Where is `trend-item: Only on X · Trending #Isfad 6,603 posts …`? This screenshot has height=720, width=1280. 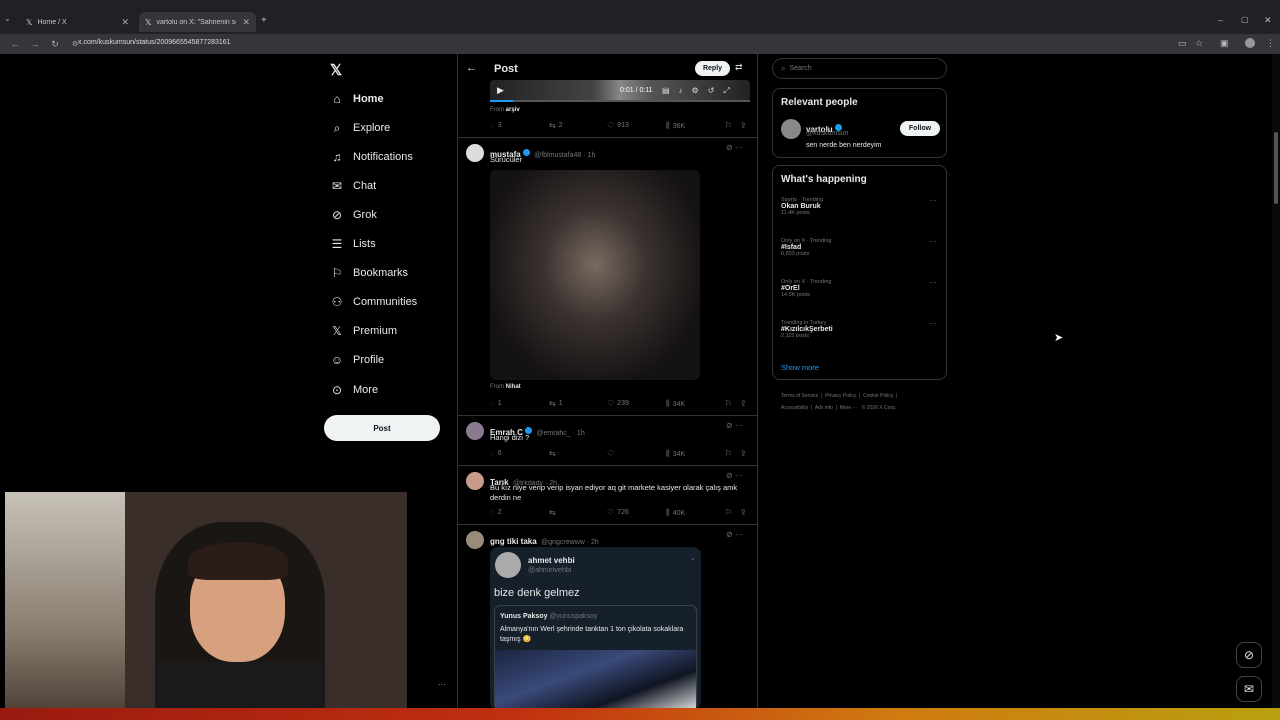
trend-item: Only on X · Trending #Isfad 6,603 posts … is located at coordinates (861, 247).